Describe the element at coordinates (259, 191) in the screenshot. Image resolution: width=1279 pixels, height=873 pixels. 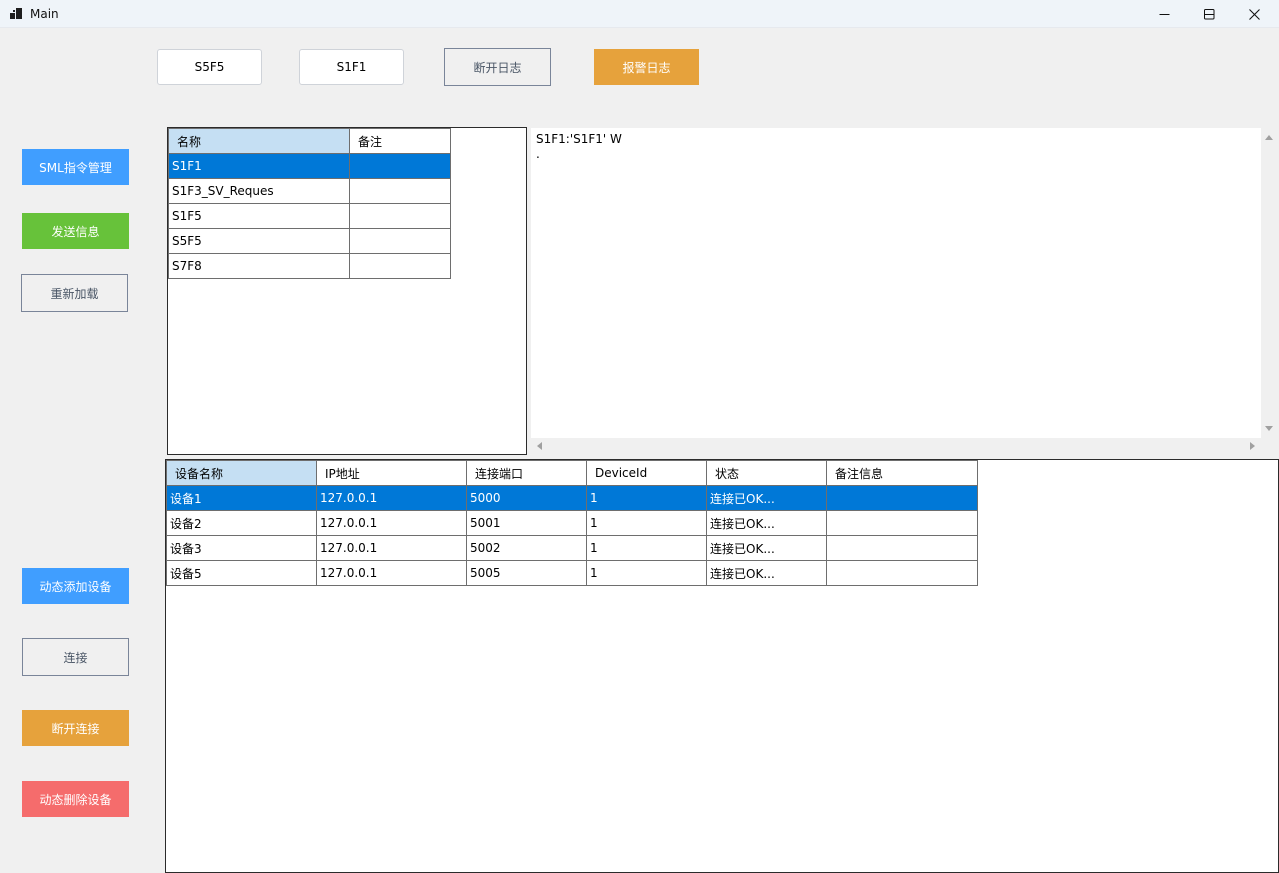
I see `command-name-cell: S1F3_SV_Reques` at that location.